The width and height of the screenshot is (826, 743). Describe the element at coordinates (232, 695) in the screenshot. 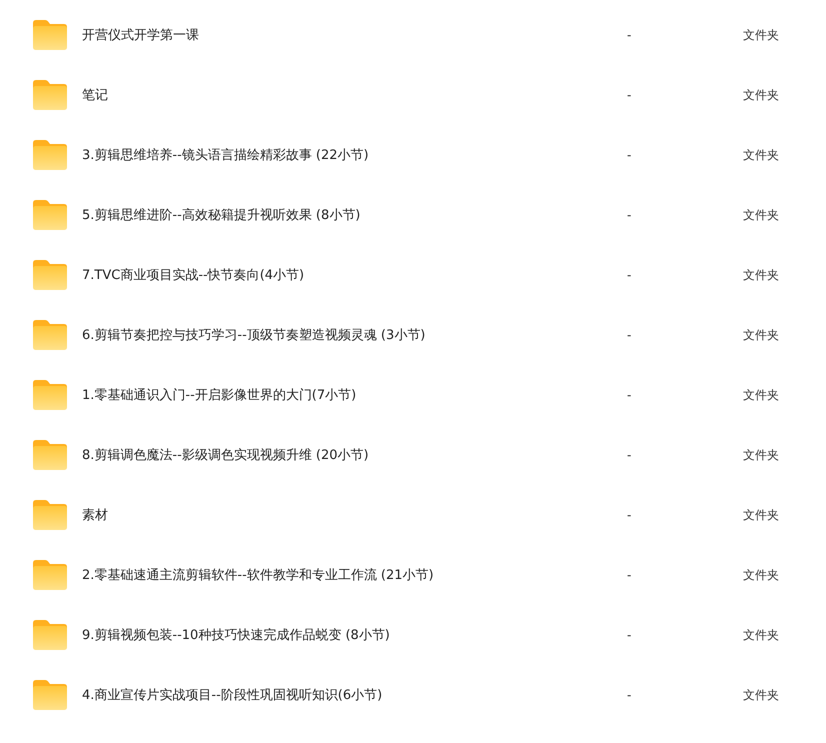

I see `folder-name: 4.商业宣传片实战项目--阶段性巩固视听知识(6小节)` at that location.